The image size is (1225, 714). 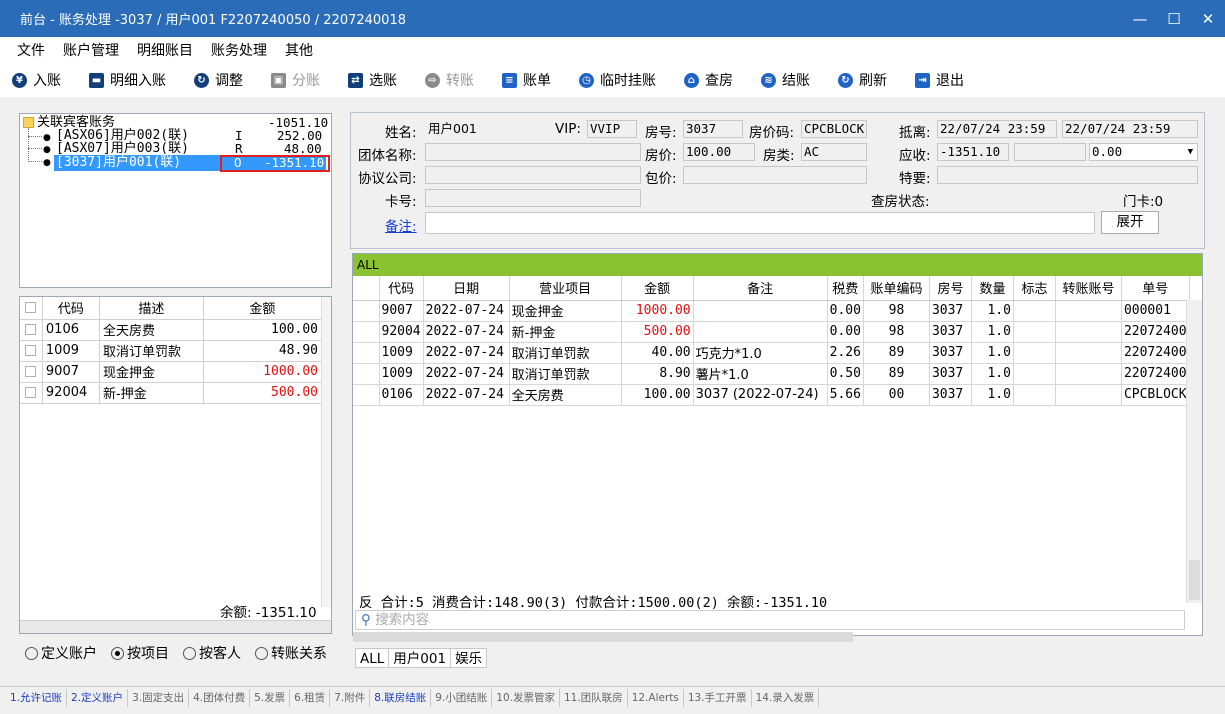 I want to click on scroll-thumb, so click(x=1194, y=580).